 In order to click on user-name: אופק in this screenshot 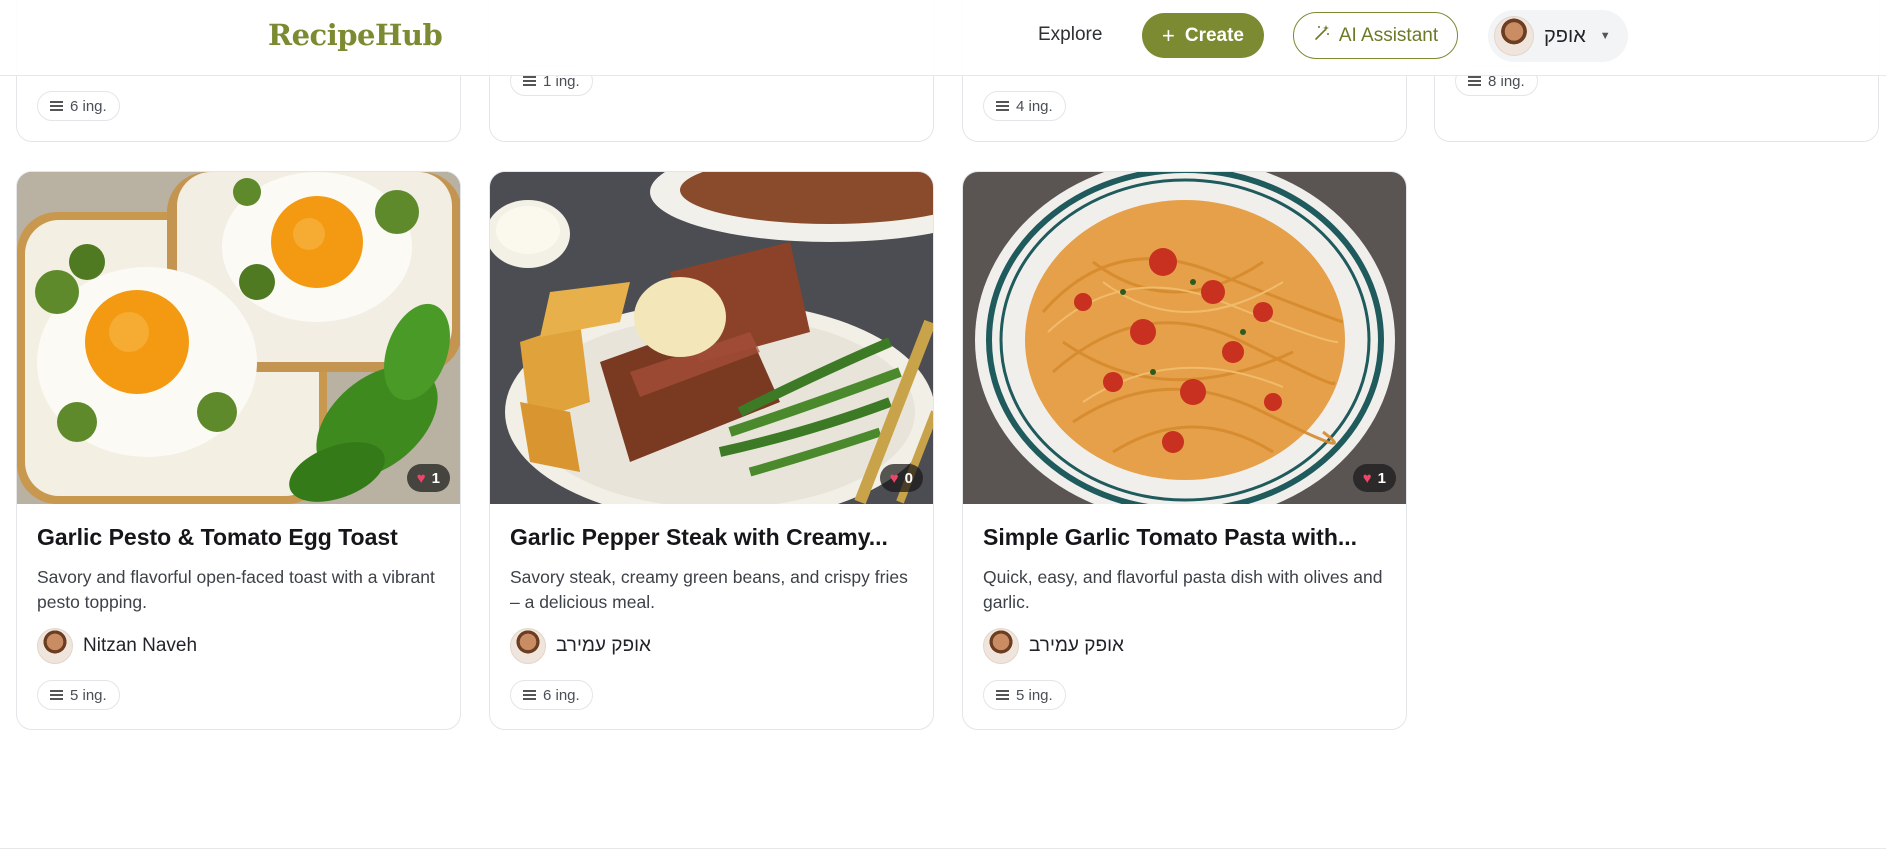, I will do `click(1565, 35)`.